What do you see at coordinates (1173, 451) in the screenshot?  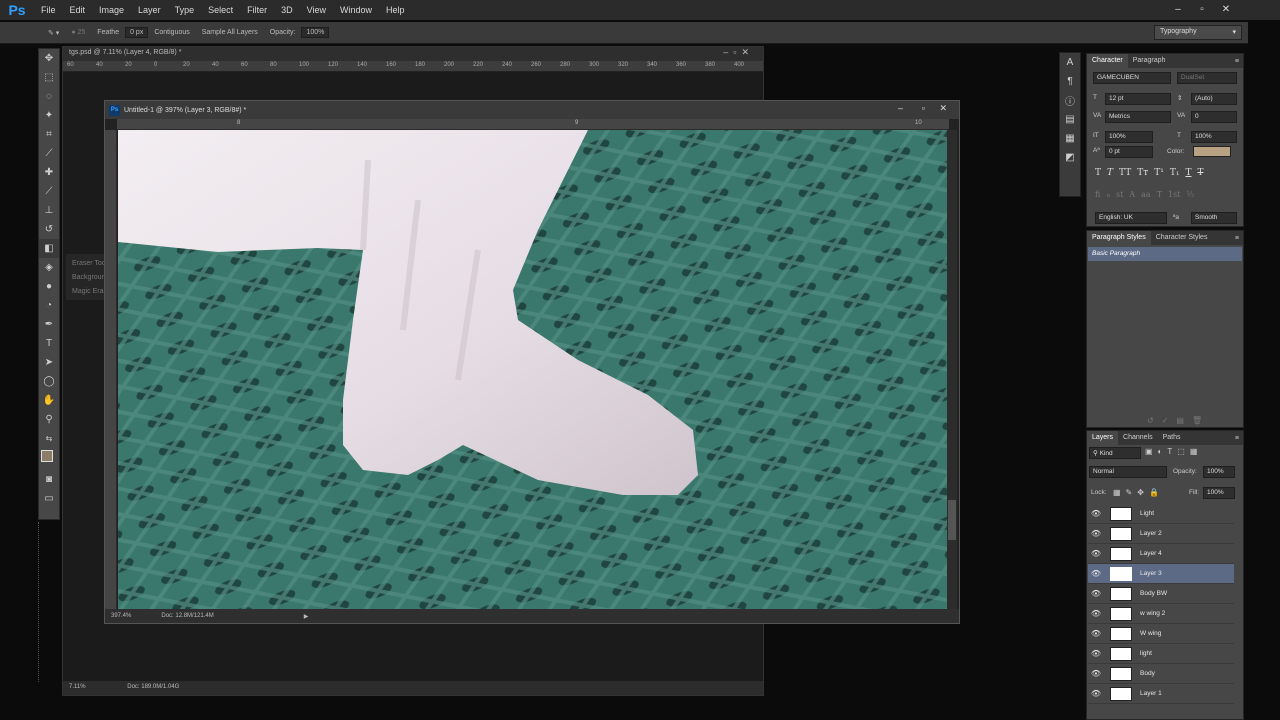 I see `filter-type-icons: ▣◐T⬚▦` at bounding box center [1173, 451].